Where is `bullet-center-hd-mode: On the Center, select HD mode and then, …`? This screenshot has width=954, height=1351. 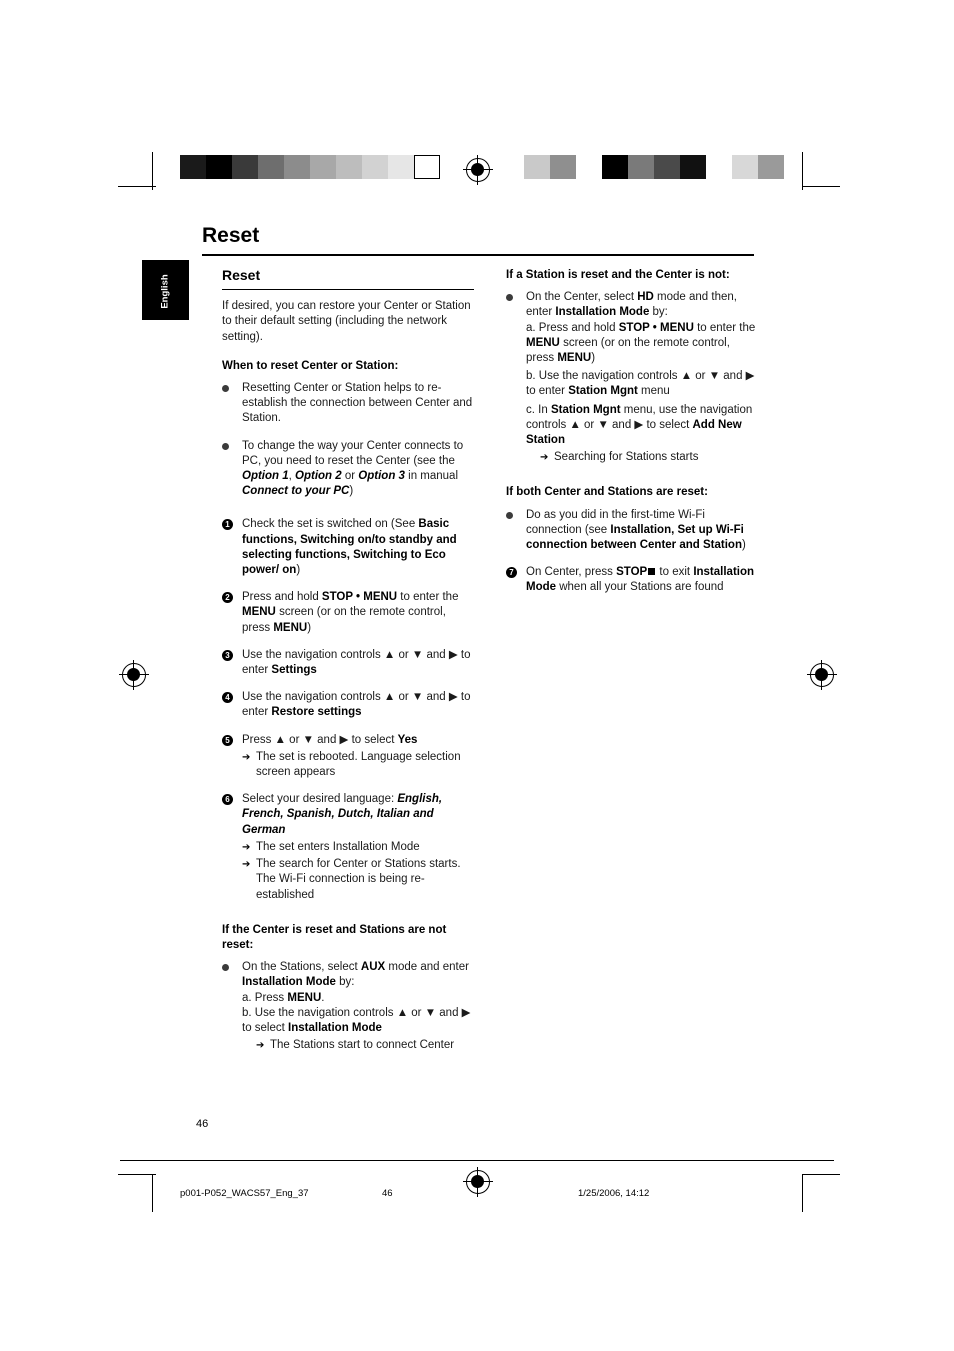 bullet-center-hd-mode: On the Center, select HD mode and then, … is located at coordinates (632, 377).